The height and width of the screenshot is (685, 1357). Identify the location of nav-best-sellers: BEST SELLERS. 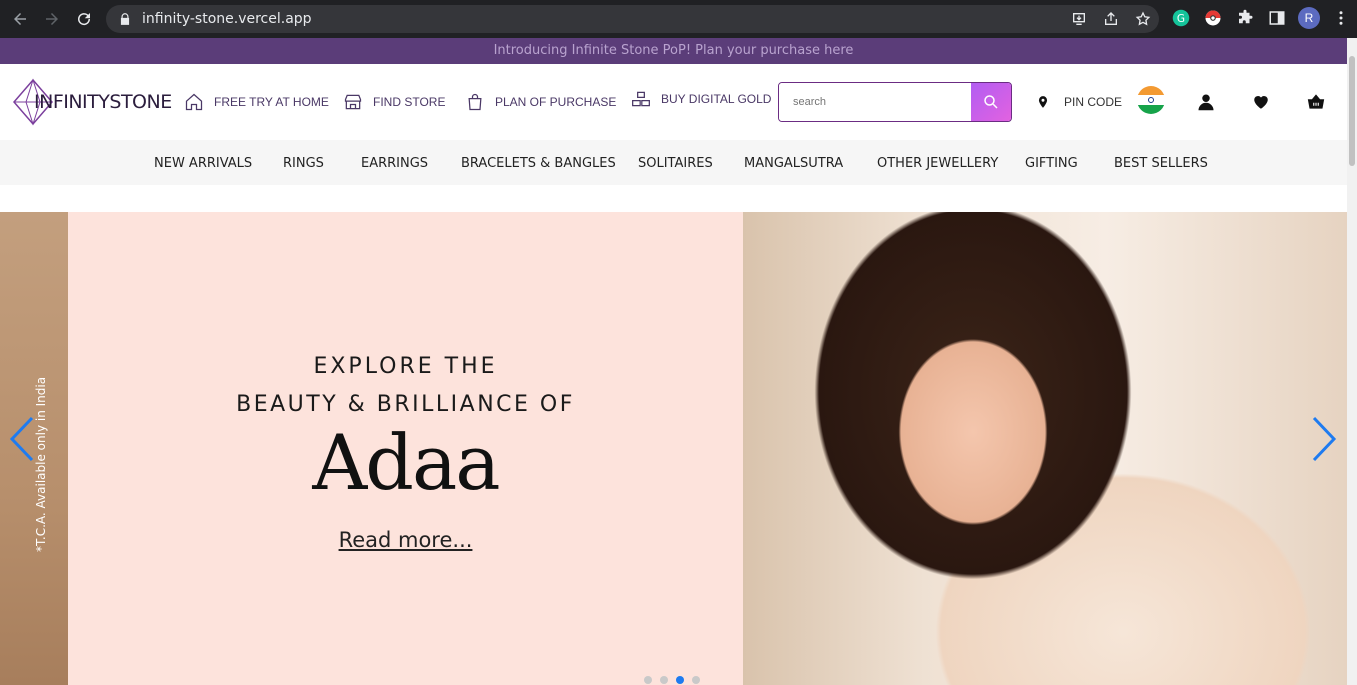
(1161, 163).